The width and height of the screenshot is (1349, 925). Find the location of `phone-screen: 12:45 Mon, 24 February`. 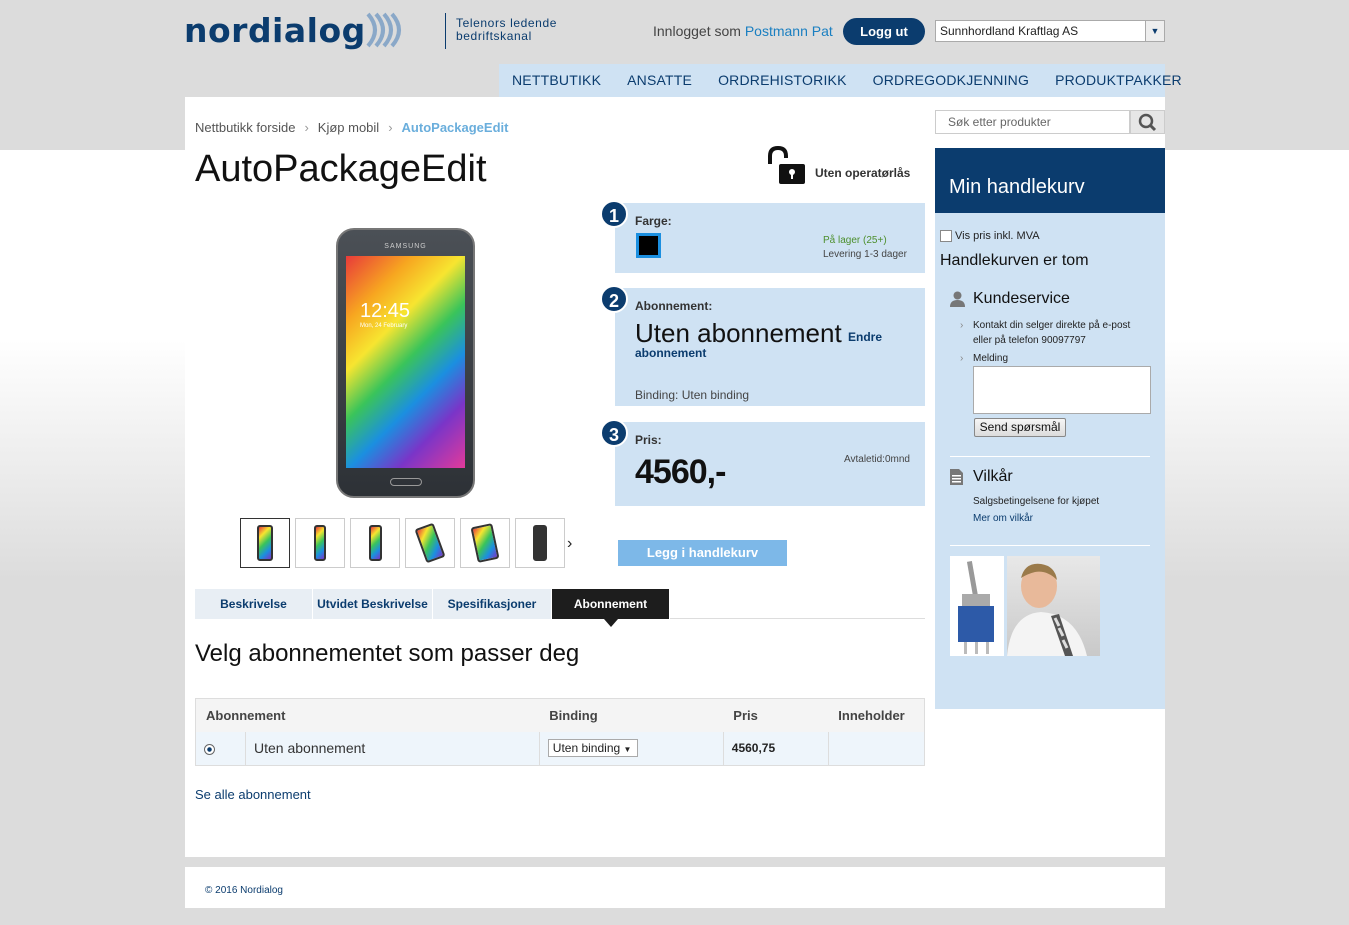

phone-screen: 12:45 Mon, 24 February is located at coordinates (405, 362).